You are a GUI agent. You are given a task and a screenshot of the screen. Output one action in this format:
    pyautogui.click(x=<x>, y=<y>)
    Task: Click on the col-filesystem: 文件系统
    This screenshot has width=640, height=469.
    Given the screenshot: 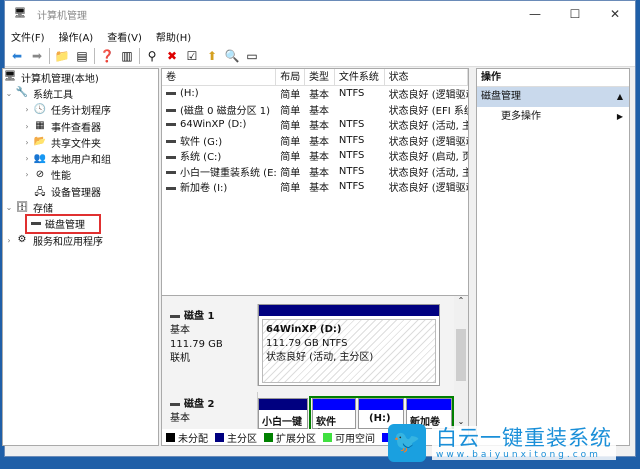 What is the action you would take?
    pyautogui.click(x=360, y=77)
    